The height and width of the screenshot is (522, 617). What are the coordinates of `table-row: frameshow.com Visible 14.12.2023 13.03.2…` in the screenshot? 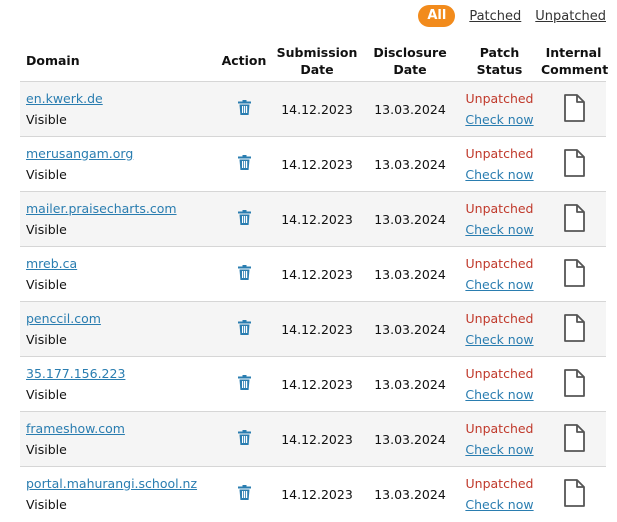 It's located at (313, 439).